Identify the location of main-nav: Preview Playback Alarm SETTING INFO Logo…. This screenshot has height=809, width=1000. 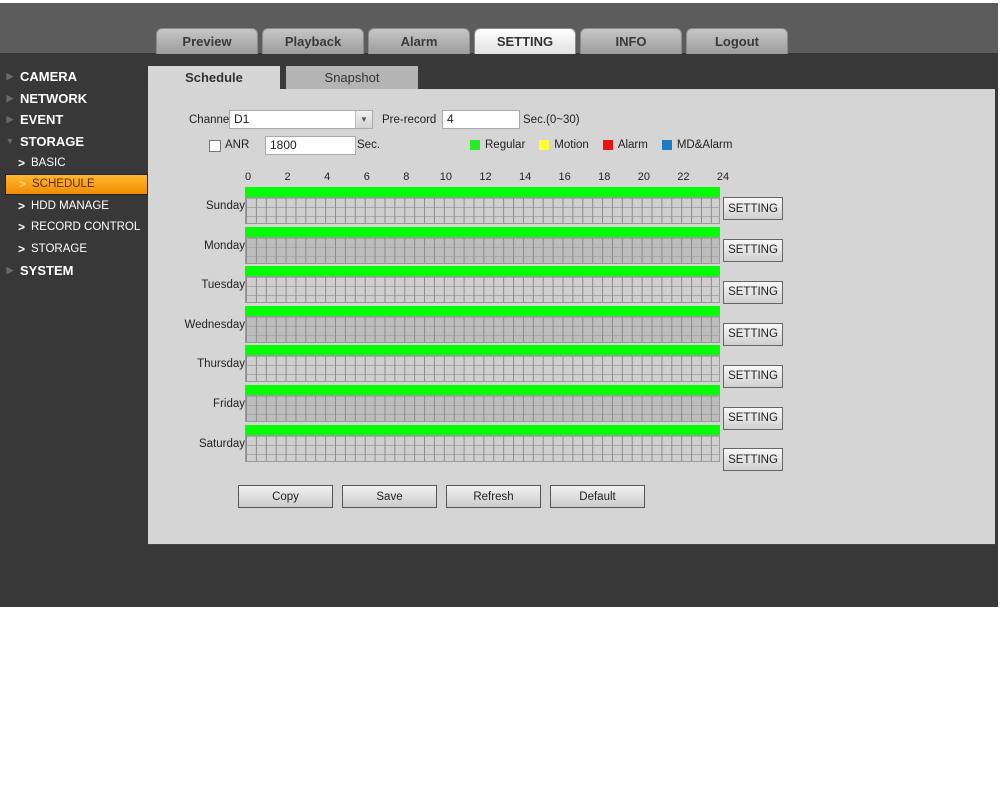
(472, 41).